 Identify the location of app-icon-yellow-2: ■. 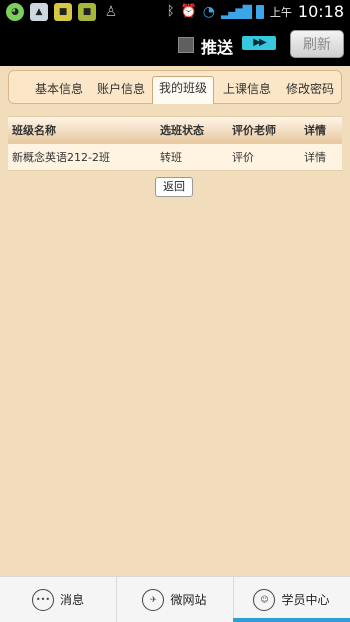
(87, 12).